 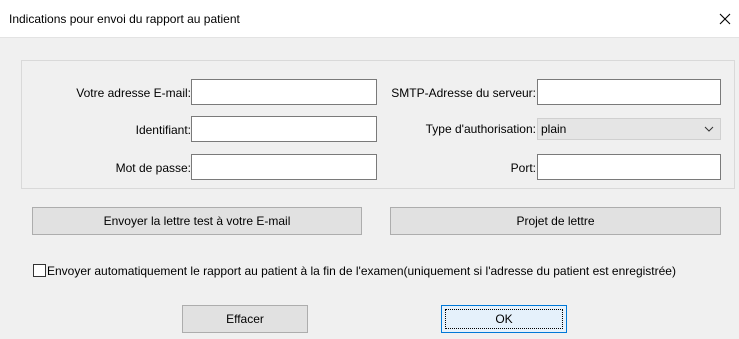 I want to click on password-label: Mot de passe:, so click(x=153, y=168).